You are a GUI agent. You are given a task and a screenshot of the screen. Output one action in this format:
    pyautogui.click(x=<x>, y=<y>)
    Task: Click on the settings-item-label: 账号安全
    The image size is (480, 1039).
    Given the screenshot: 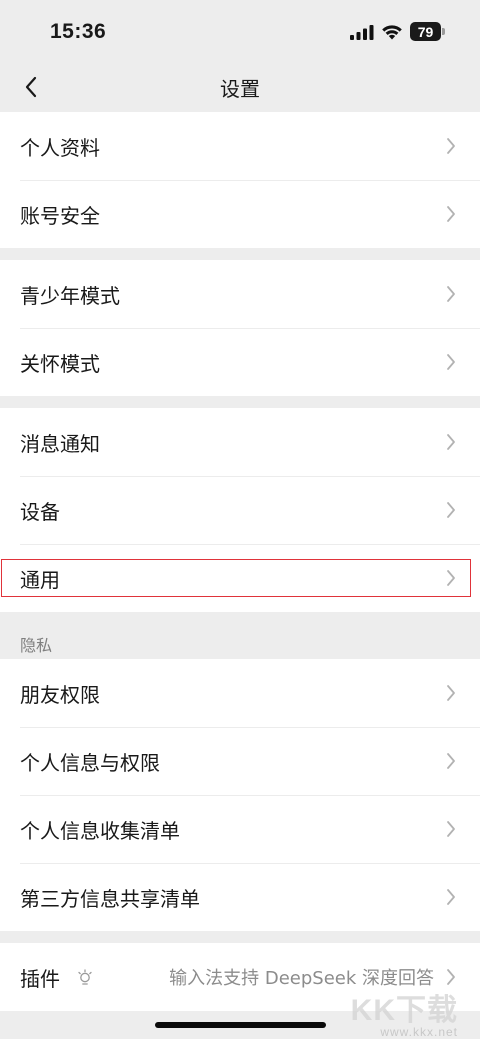 What is the action you would take?
    pyautogui.click(x=60, y=215)
    